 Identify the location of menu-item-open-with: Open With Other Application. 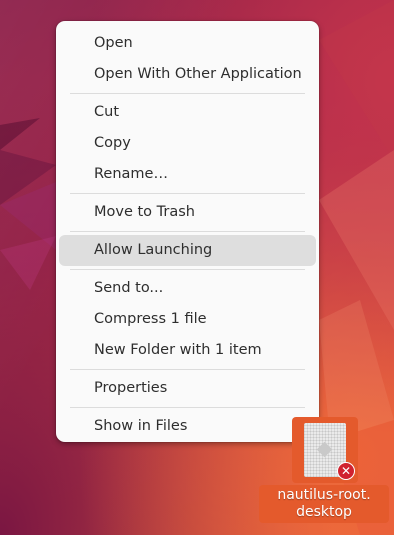
(187, 74).